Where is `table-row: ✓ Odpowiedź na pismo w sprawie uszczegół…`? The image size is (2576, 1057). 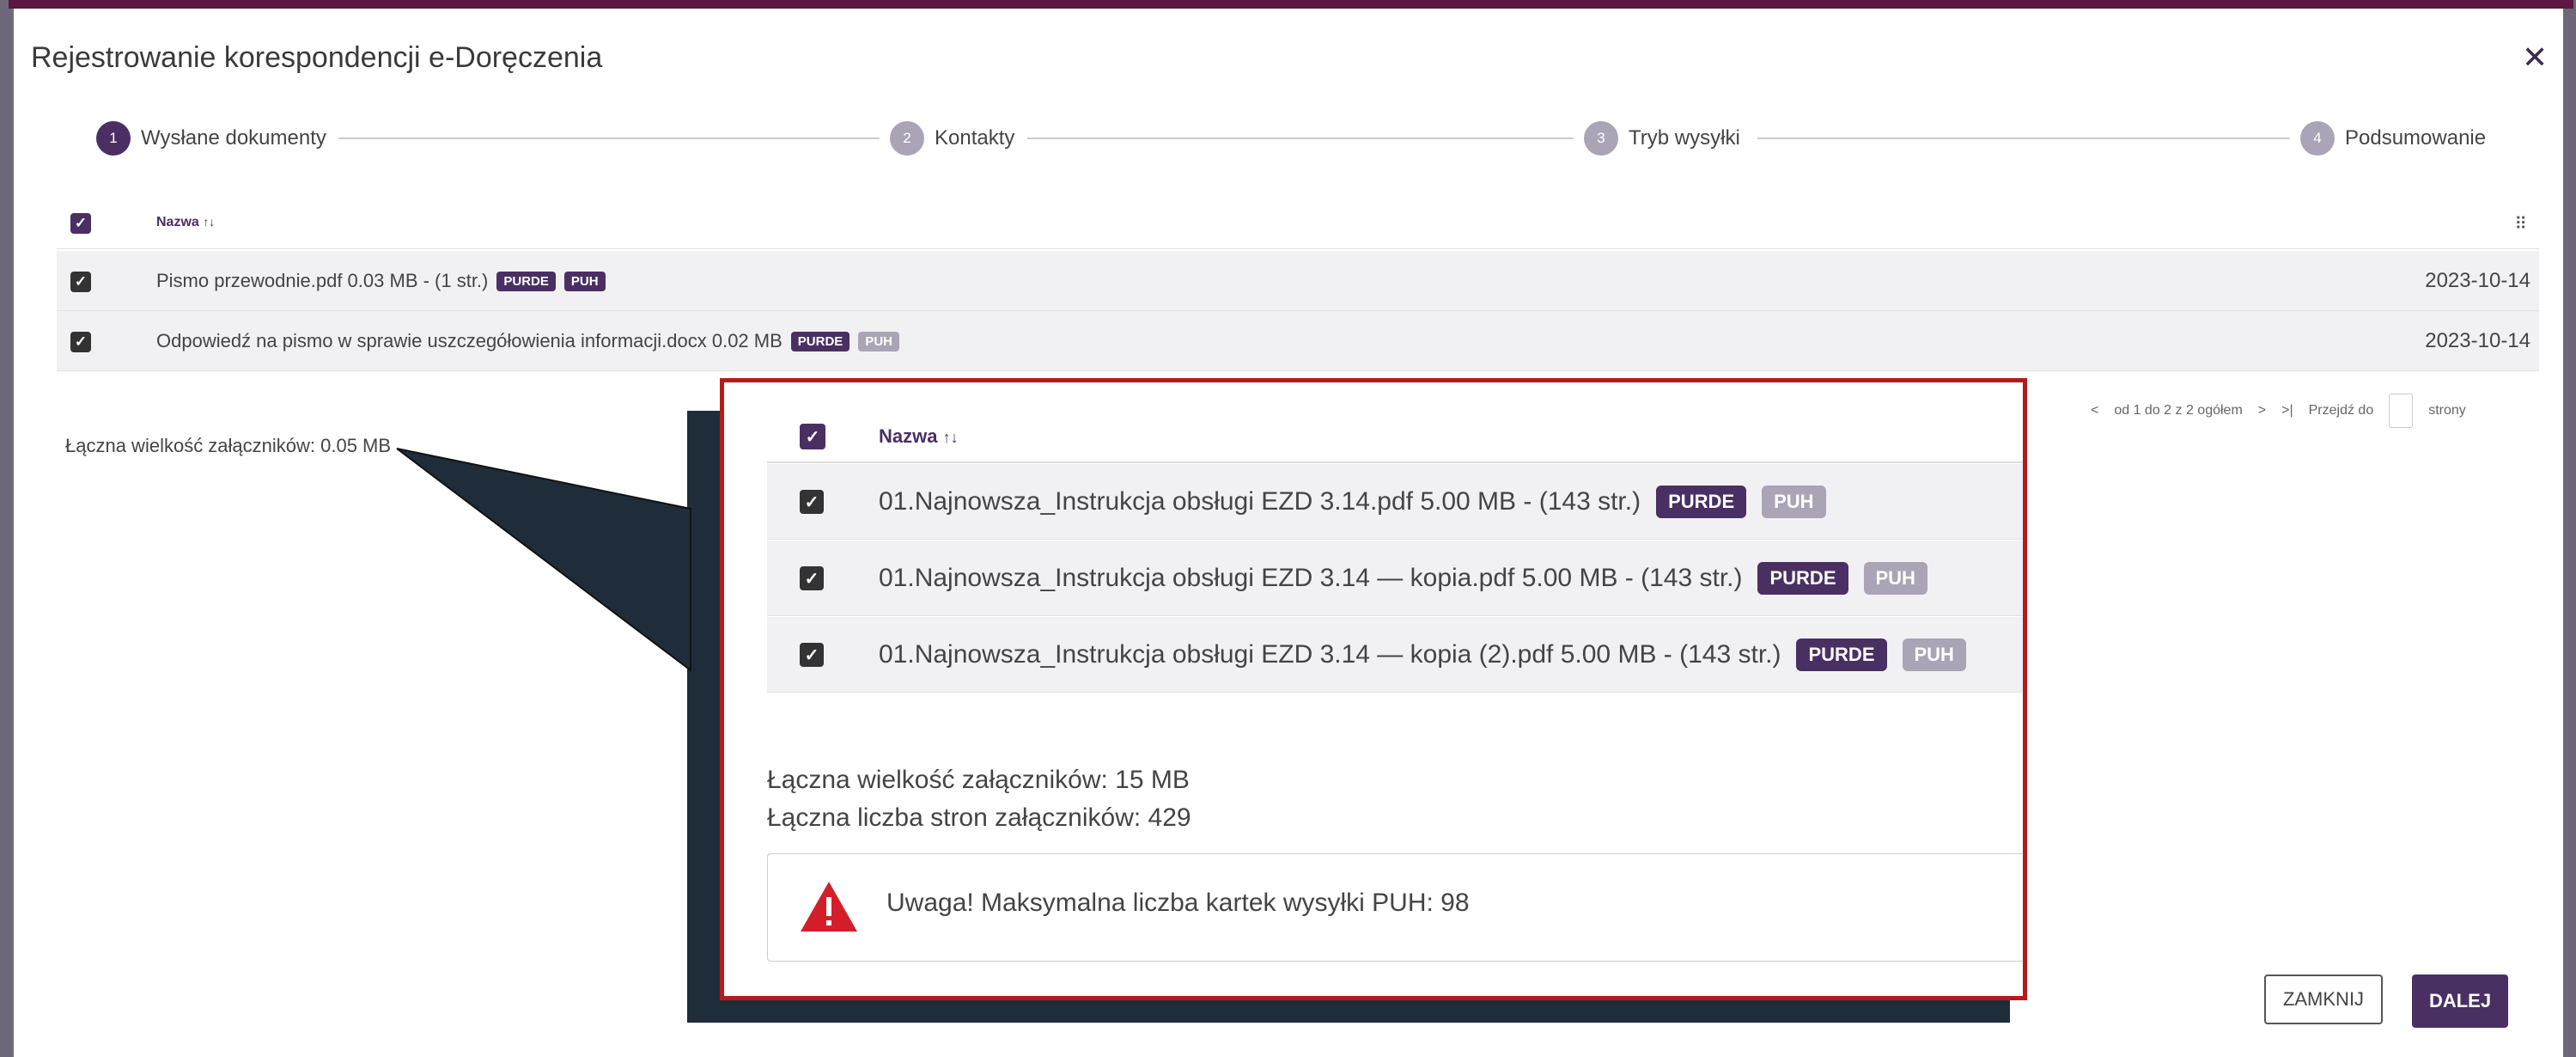 table-row: ✓ Odpowiedź na pismo w sprawie uszczegół… is located at coordinates (1298, 341).